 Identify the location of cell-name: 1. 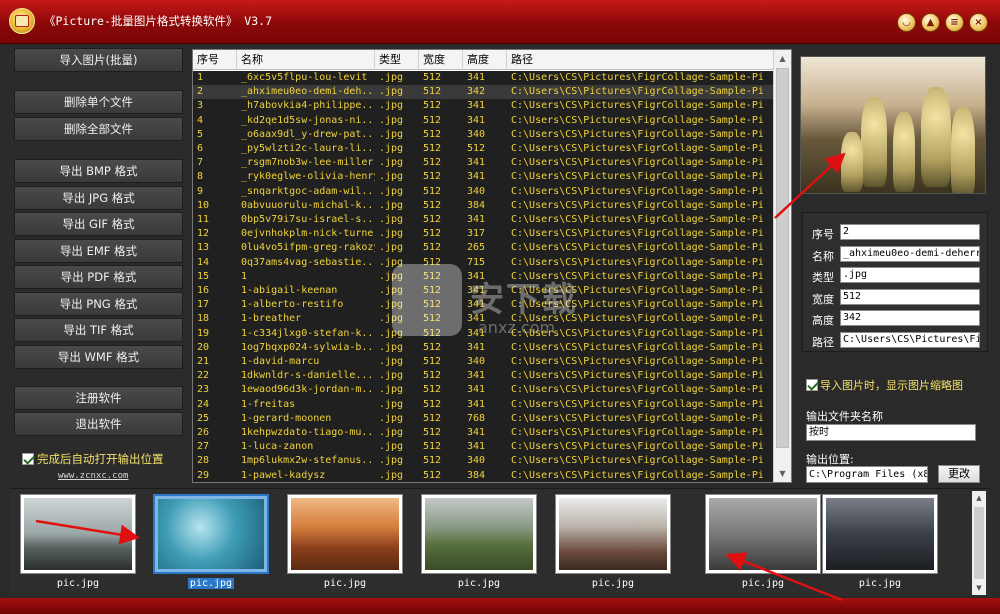
(244, 276).